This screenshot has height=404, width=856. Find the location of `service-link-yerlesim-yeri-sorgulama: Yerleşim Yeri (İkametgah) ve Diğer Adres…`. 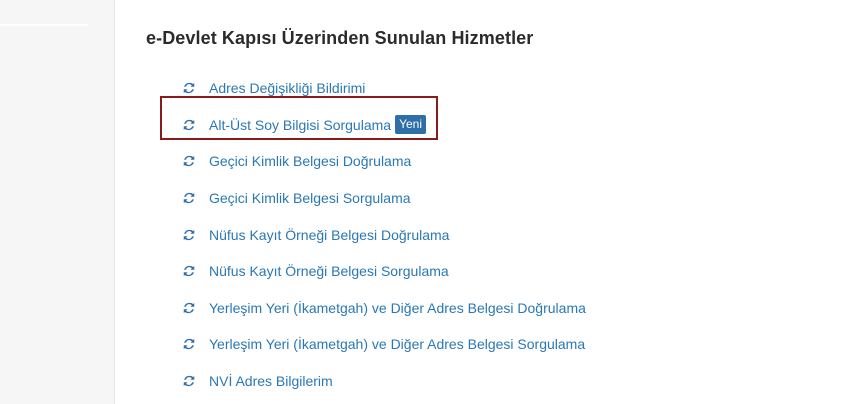

service-link-yerlesim-yeri-sorgulama: Yerleşim Yeri (İkametgah) ve Diğer Adres… is located at coordinates (397, 344).